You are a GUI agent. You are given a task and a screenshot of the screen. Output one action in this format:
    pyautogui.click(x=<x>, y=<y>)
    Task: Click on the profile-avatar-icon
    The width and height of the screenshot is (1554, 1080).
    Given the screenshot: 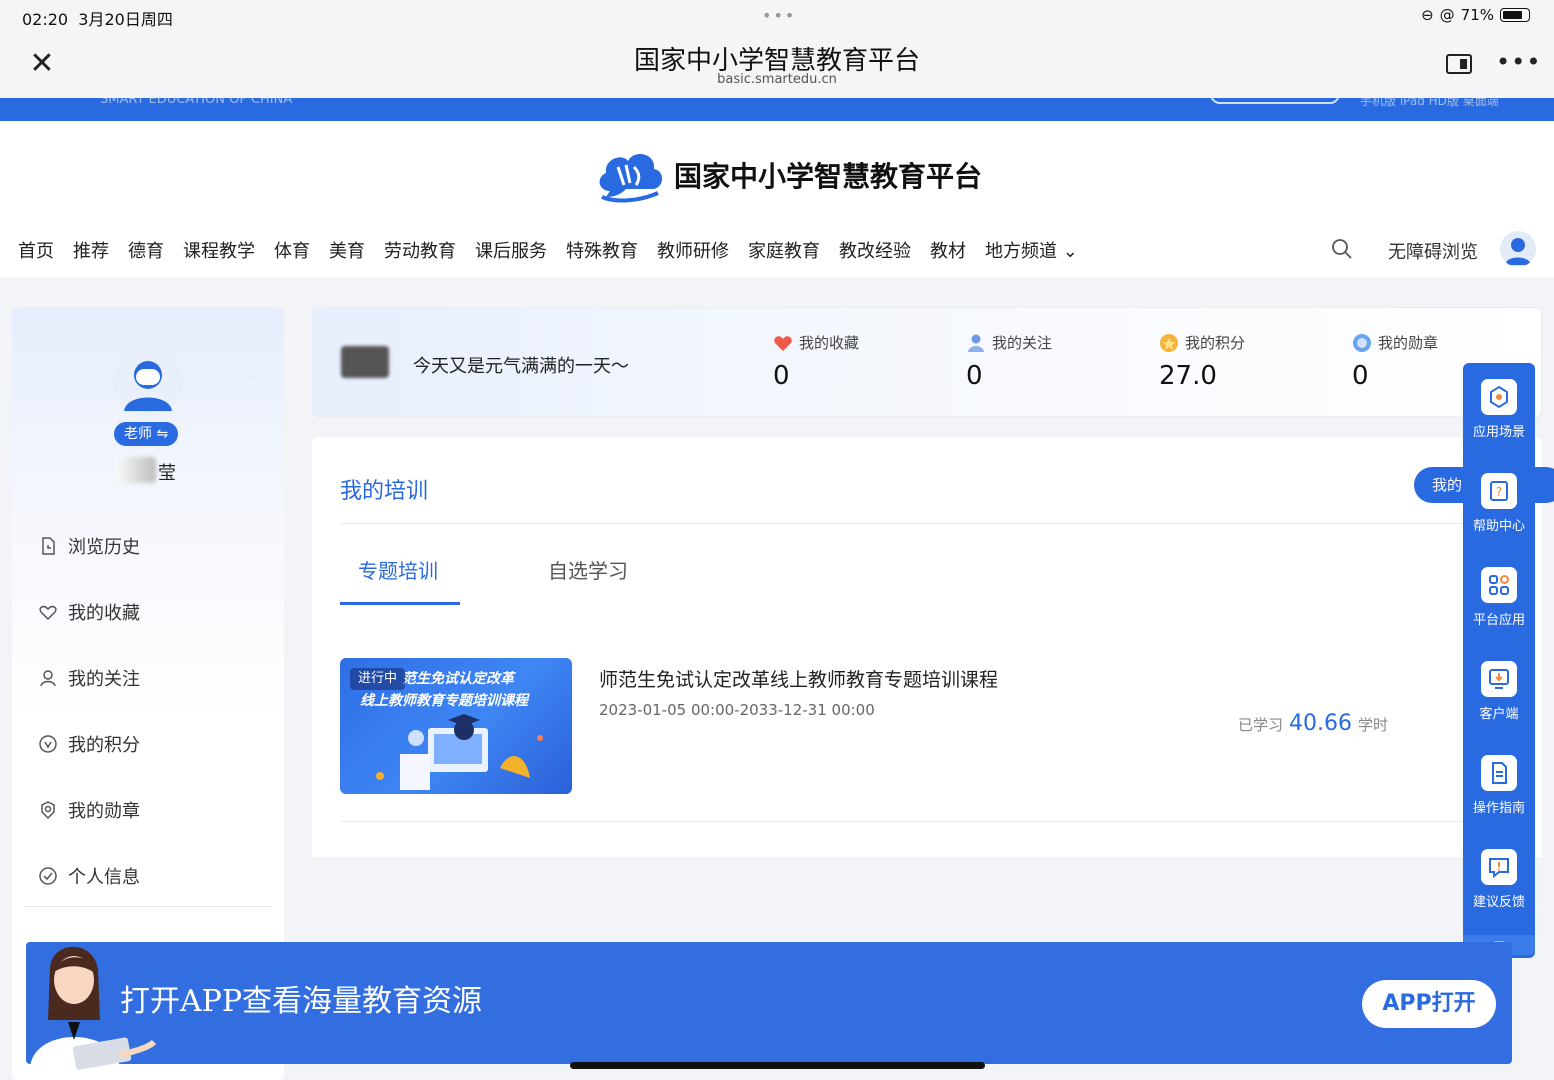 What is the action you would take?
    pyautogui.click(x=148, y=381)
    